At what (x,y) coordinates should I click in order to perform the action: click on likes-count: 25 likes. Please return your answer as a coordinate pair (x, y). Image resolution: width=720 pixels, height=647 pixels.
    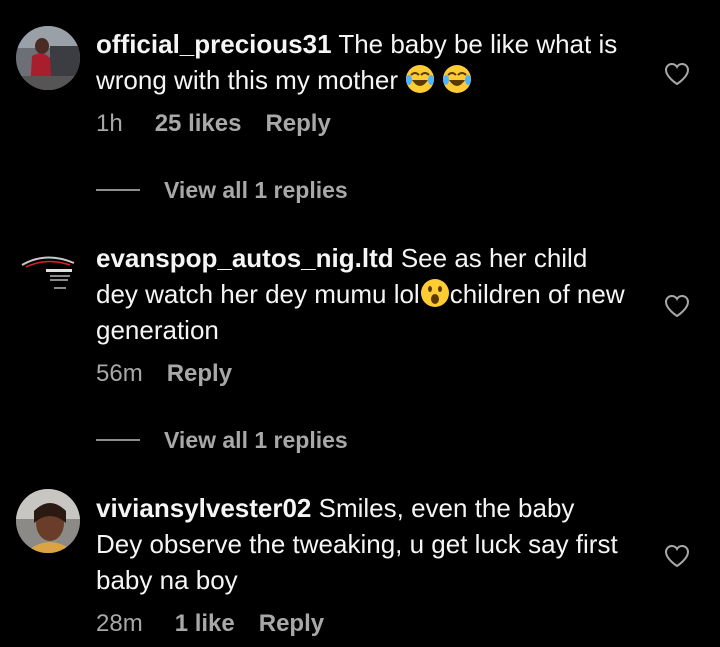
    Looking at the image, I should click on (198, 124).